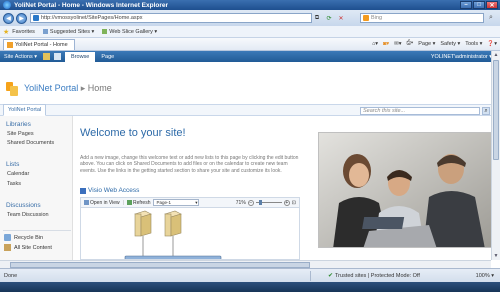 Image resolution: width=500 pixels, height=292 pixels. What do you see at coordinates (426, 44) in the screenshot?
I see `page-menu: Page ▾` at bounding box center [426, 44].